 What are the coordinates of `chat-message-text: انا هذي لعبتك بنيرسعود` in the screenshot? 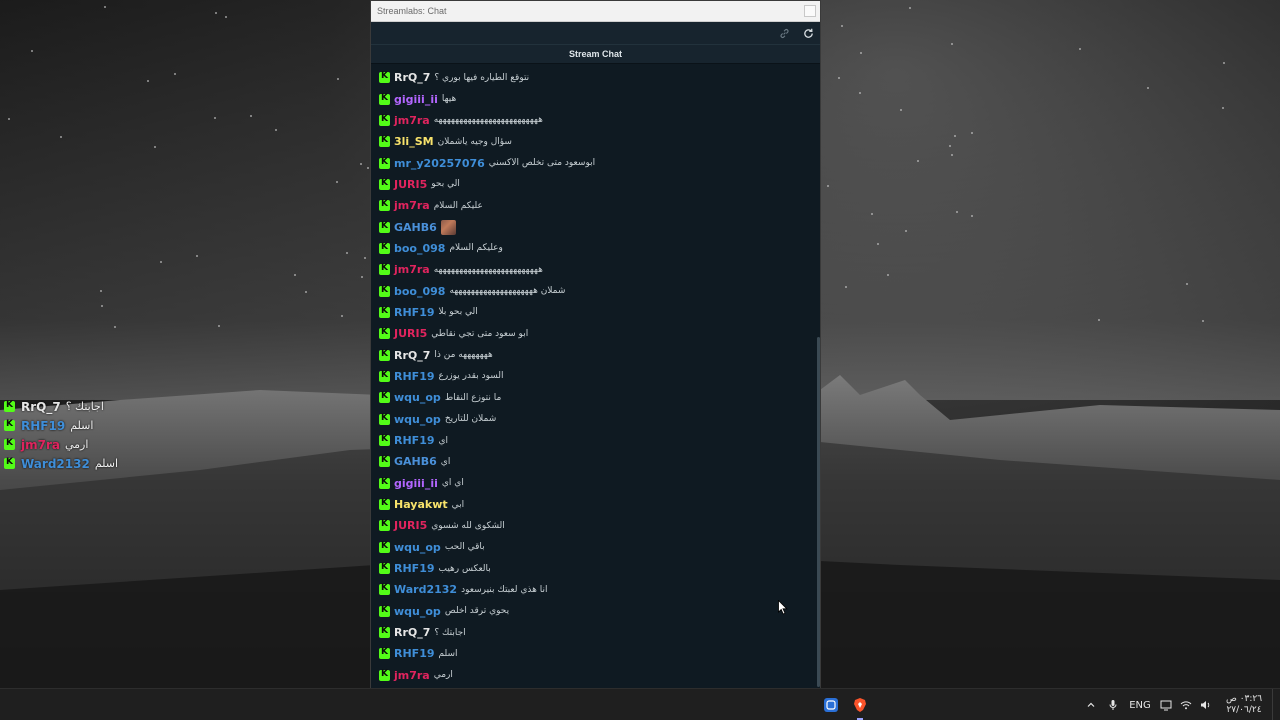 It's located at (504, 589).